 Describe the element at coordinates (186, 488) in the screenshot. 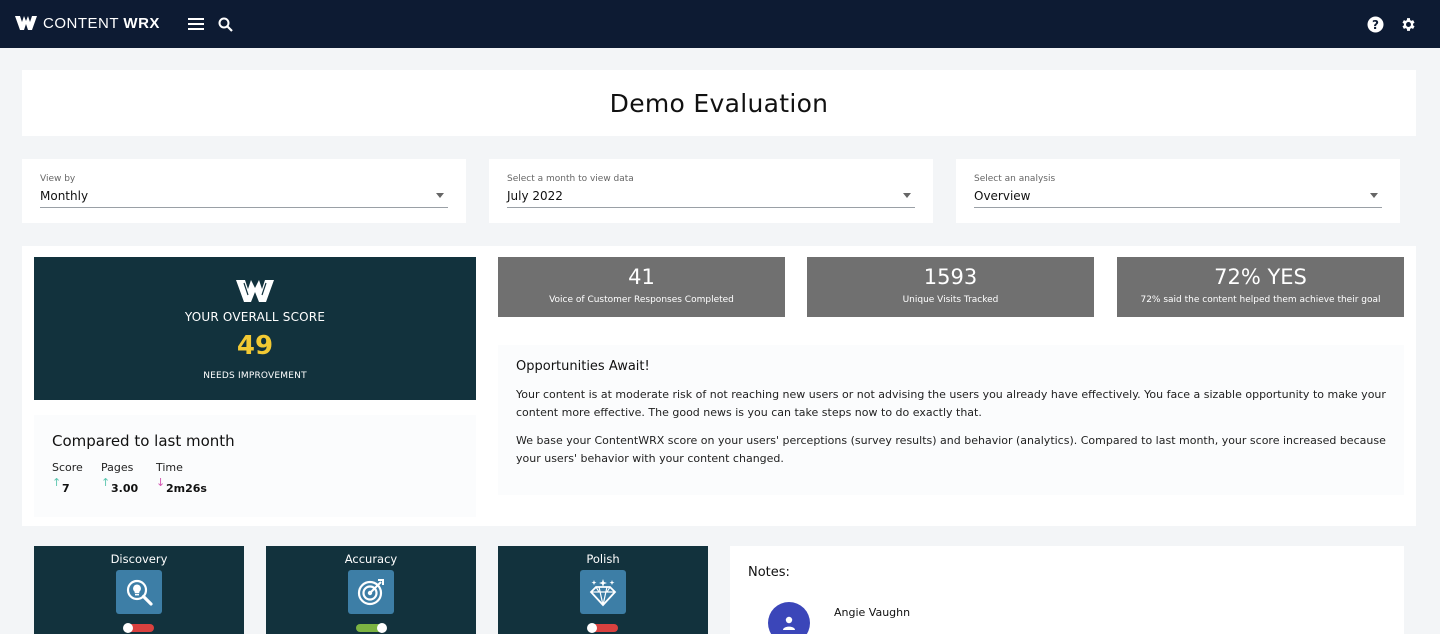

I see `metric-value: 2m26s` at that location.